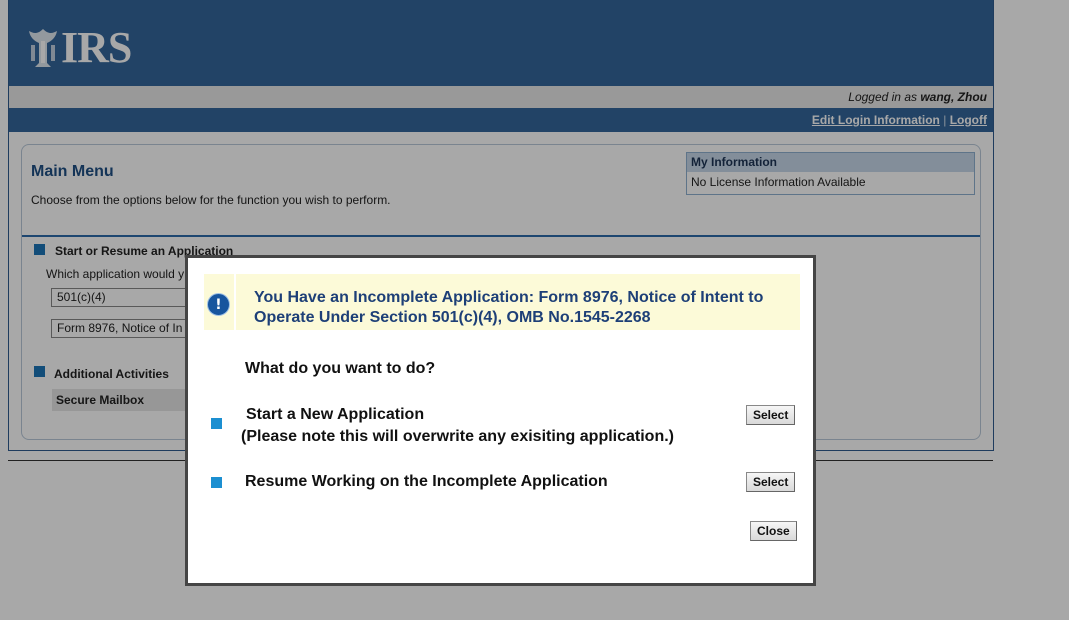 The height and width of the screenshot is (620, 1069). Describe the element at coordinates (771, 482) in the screenshot. I see `select-resume-application-button: Select` at that location.